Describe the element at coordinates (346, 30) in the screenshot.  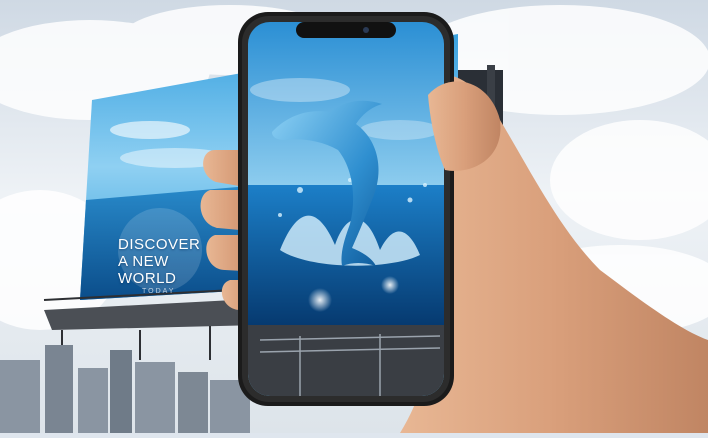
I see `phone-notch-icon` at that location.